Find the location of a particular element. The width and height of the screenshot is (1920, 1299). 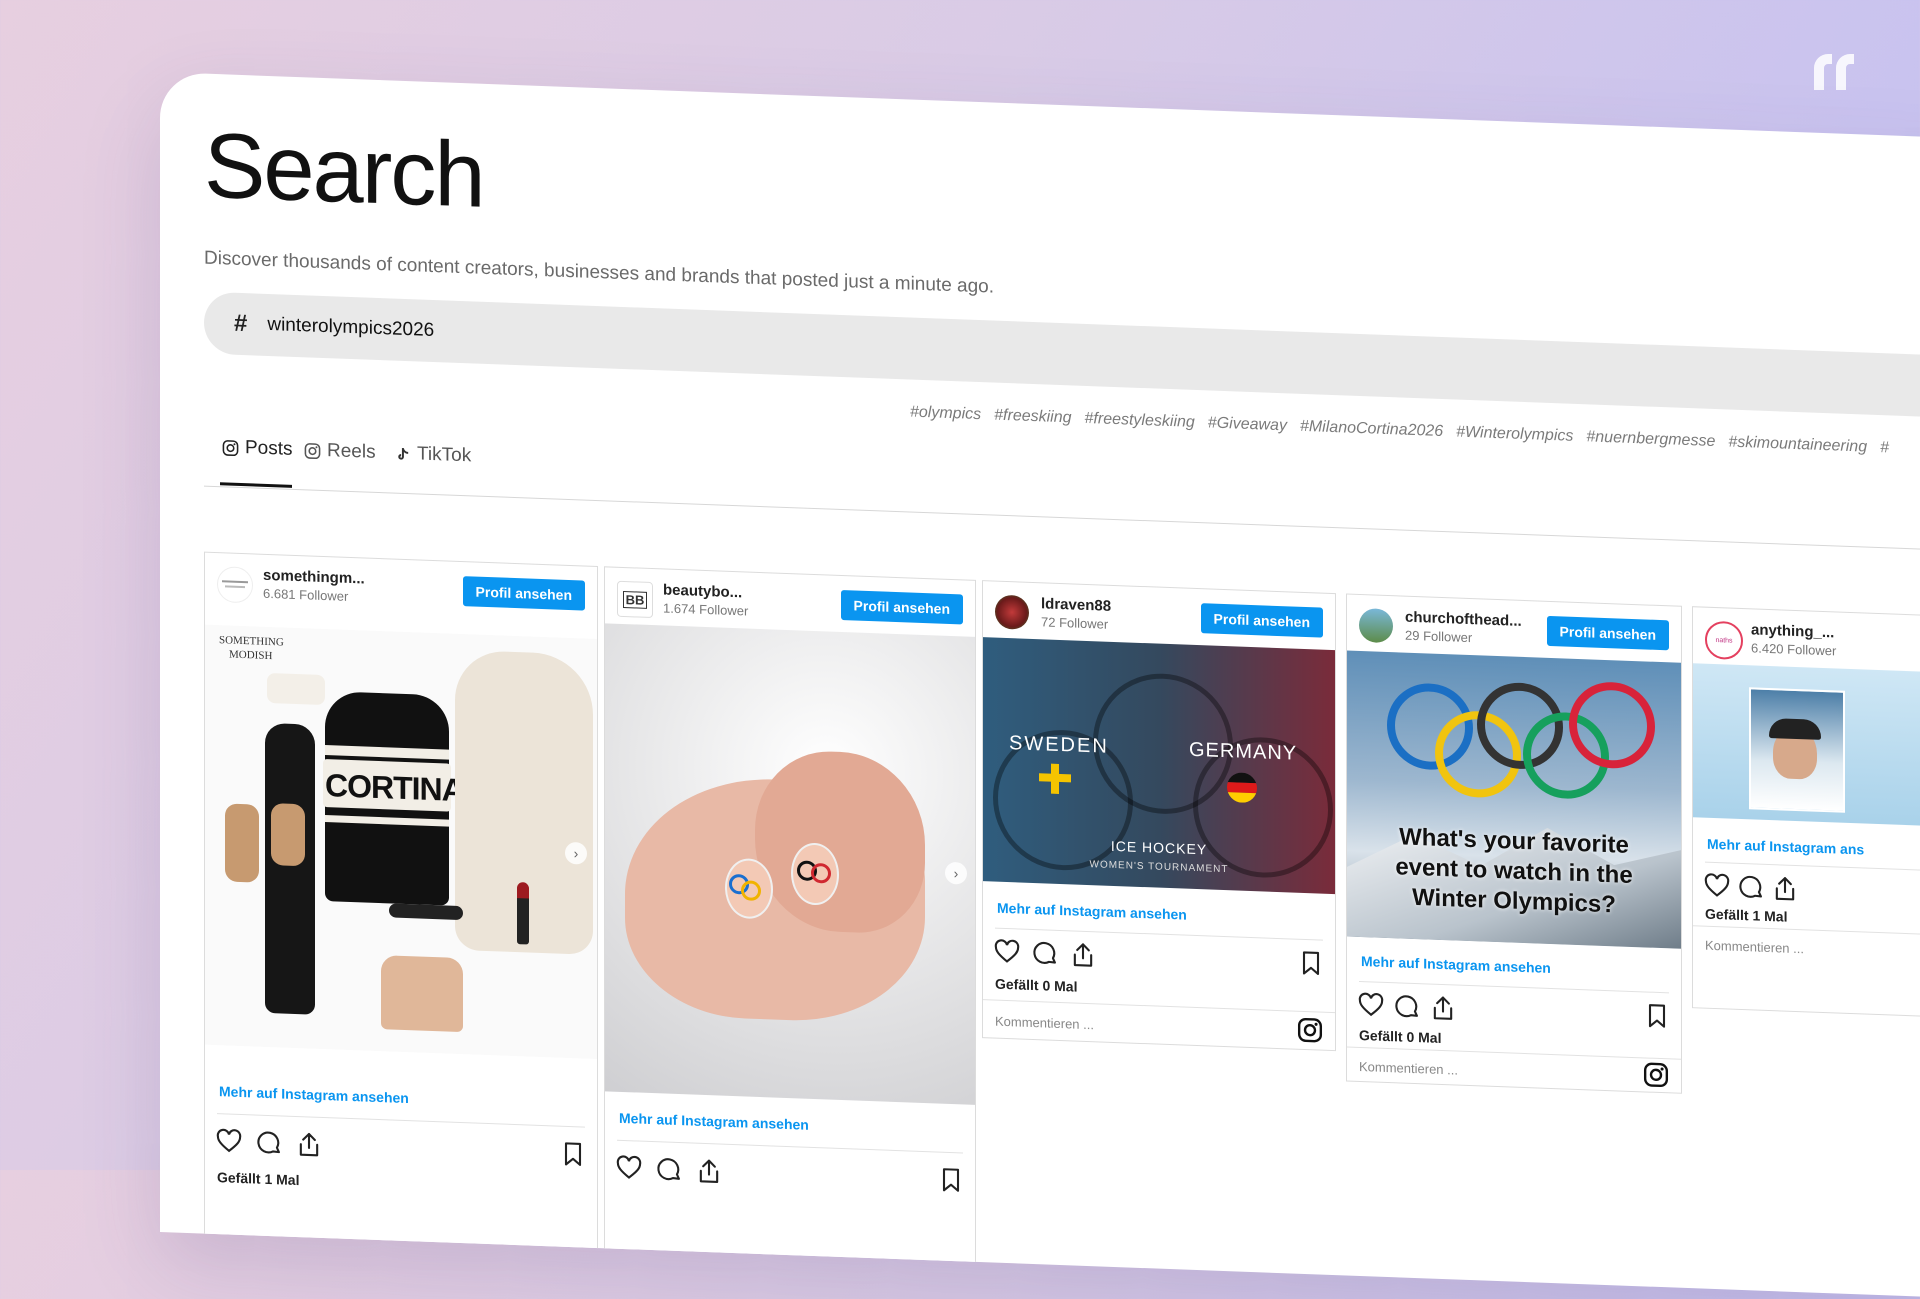

post-username: ldraven88 is located at coordinates (1076, 605).